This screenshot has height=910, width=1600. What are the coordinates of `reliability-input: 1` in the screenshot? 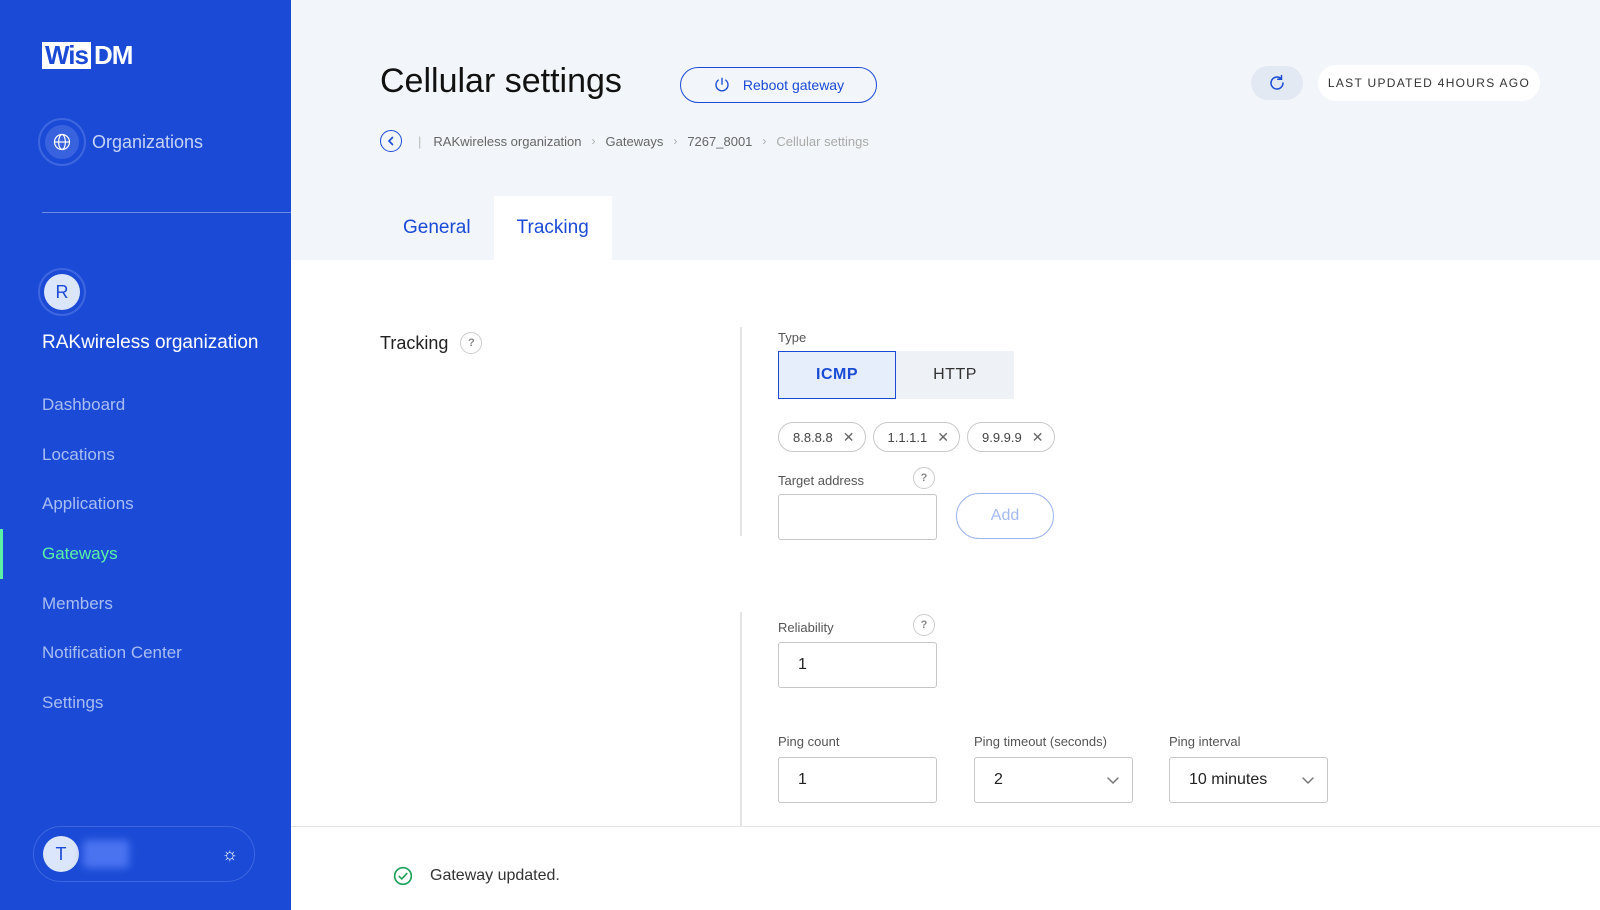 It's located at (857, 665).